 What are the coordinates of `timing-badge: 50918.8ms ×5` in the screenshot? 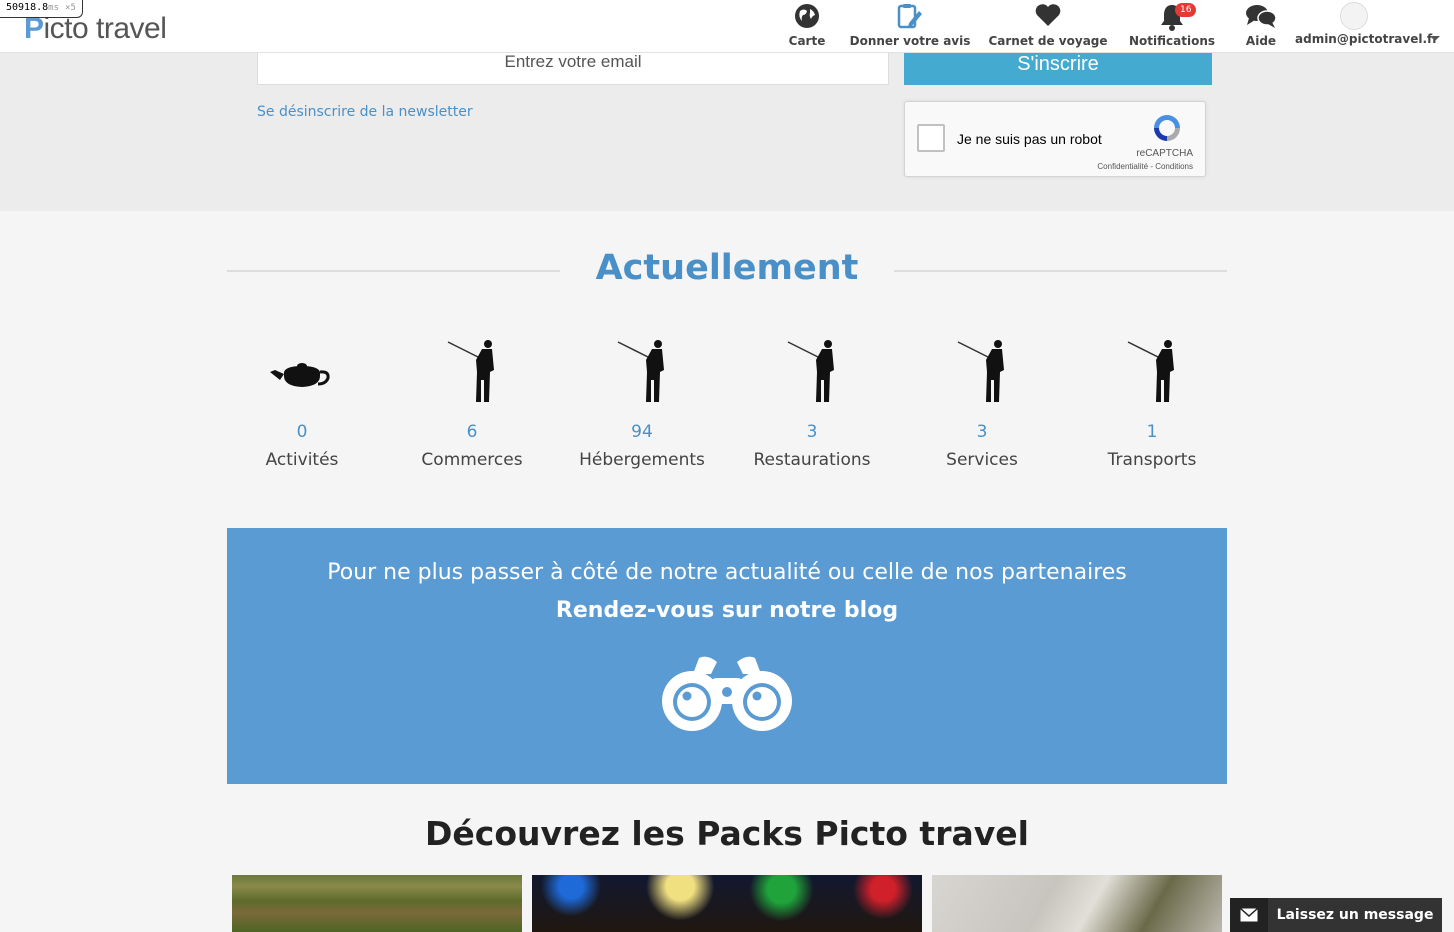 It's located at (41, 9).